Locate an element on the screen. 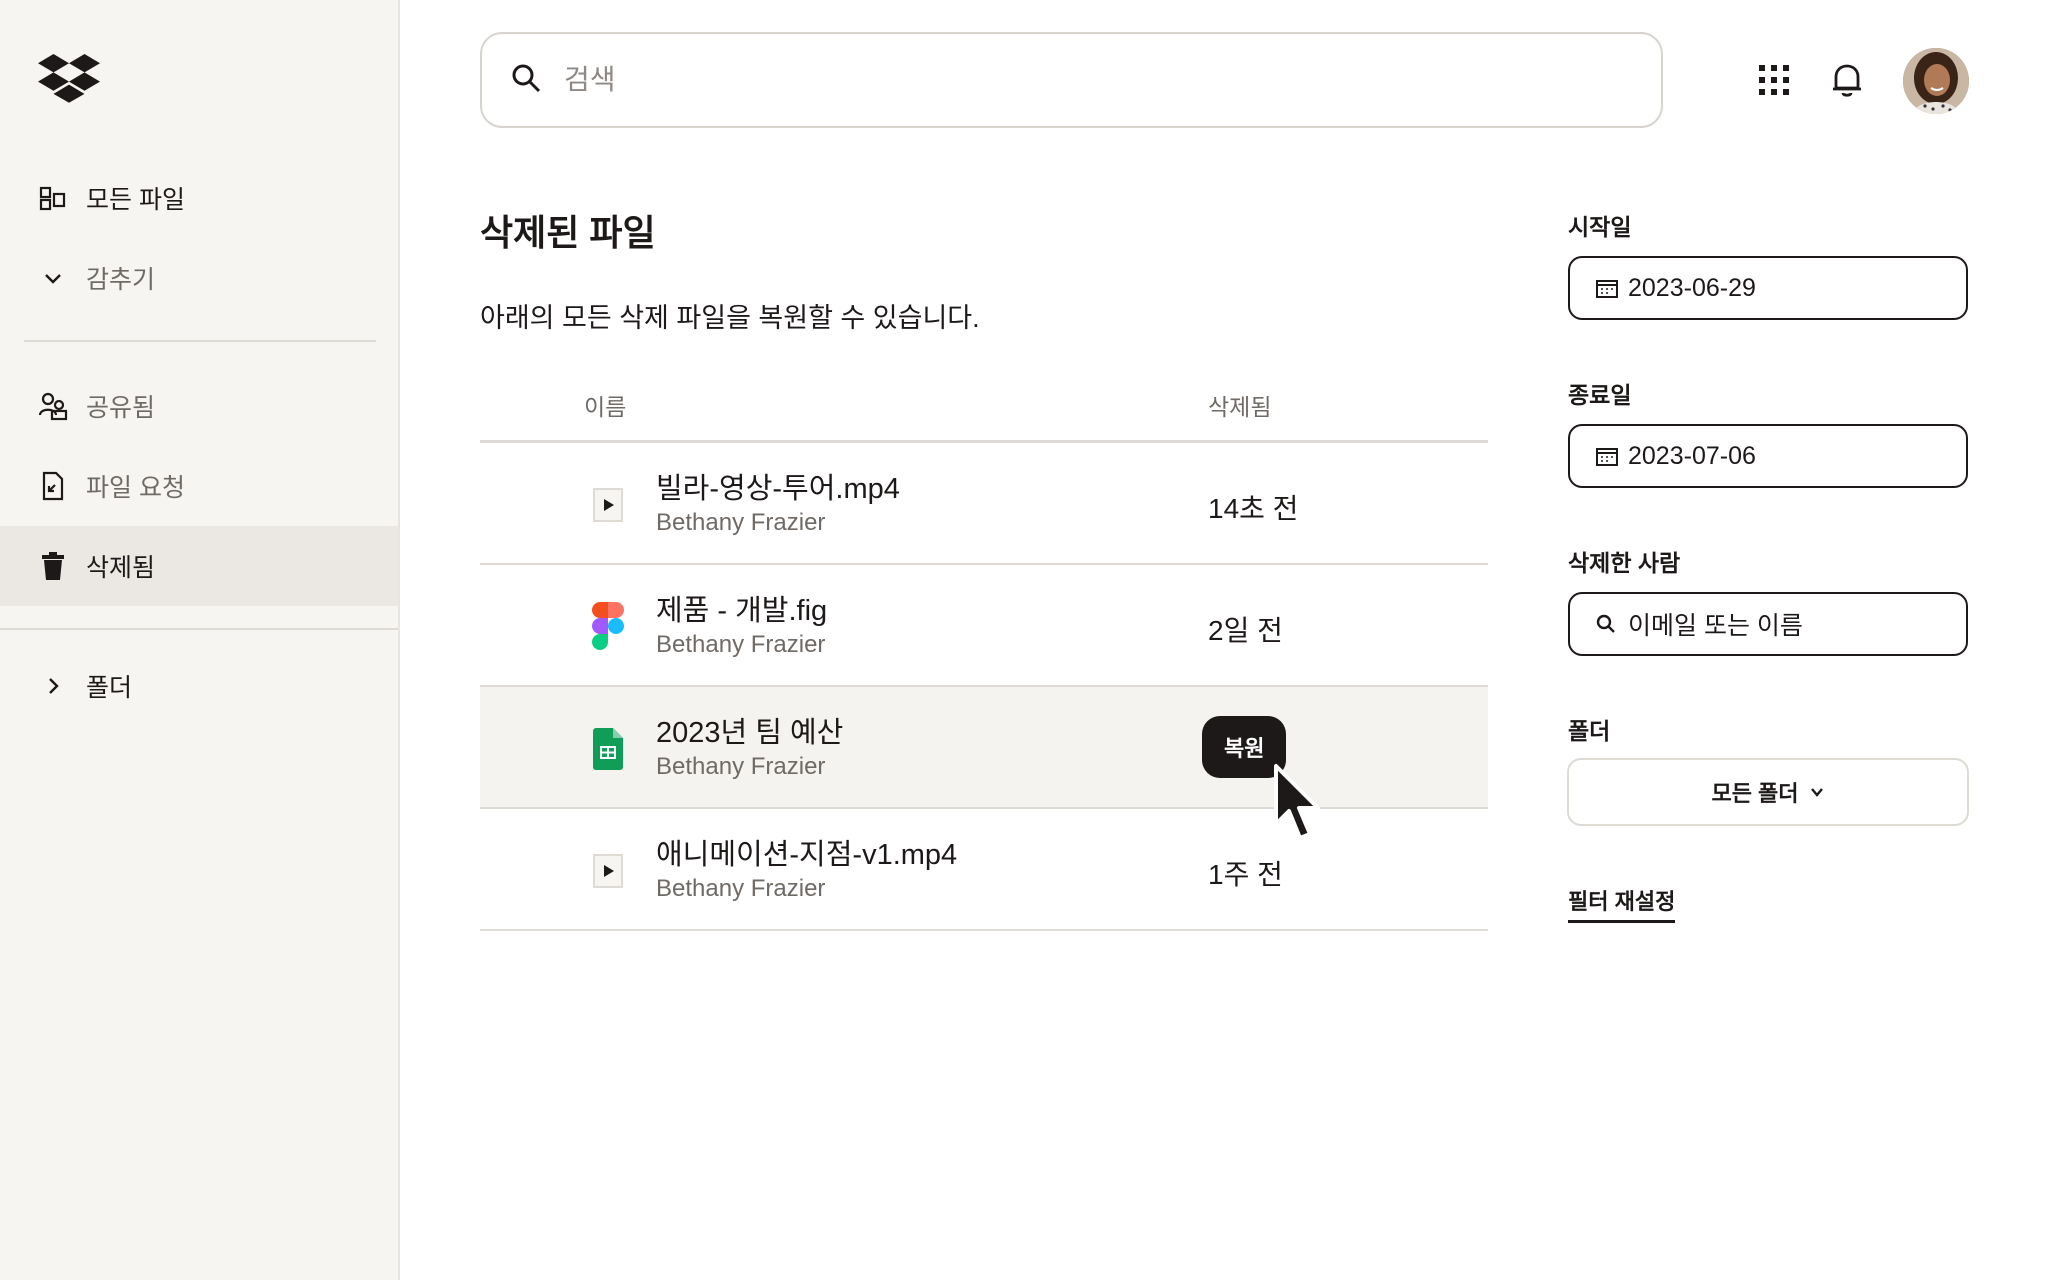 The width and height of the screenshot is (2048, 1280). sidebar-item-label: 파일 요청 is located at coordinates (135, 488).